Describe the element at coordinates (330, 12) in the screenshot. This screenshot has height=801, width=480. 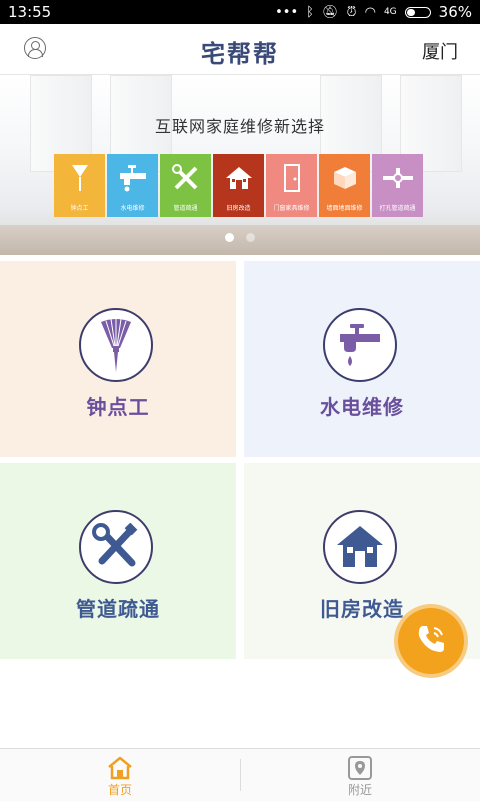
I see `mute-icon: 🔕︎` at that location.